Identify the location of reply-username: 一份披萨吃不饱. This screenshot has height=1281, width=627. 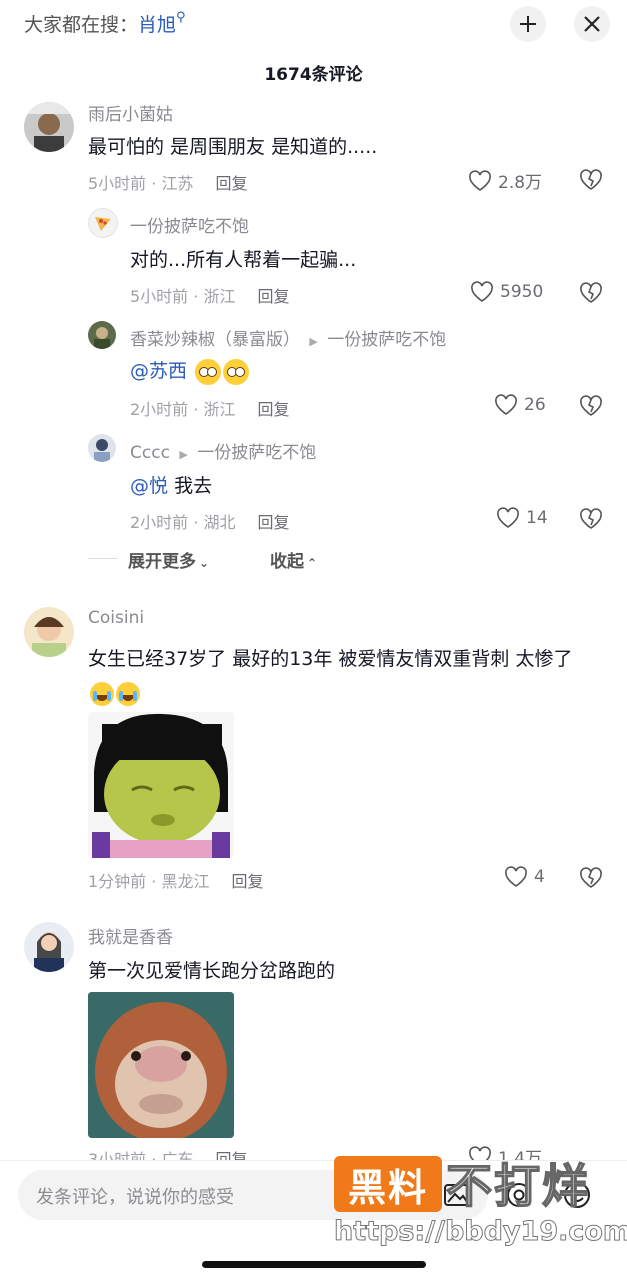
(189, 224).